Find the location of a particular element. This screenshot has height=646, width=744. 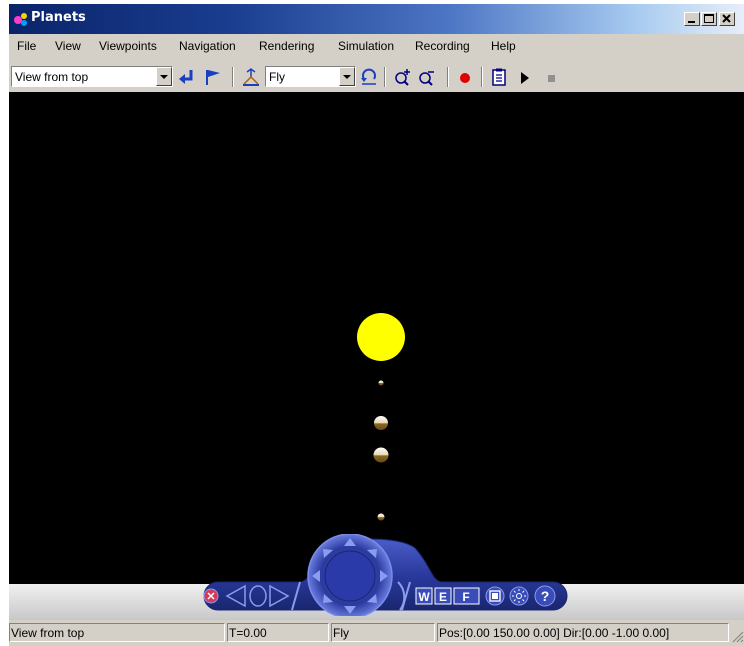

window-title: Planets is located at coordinates (58, 17).